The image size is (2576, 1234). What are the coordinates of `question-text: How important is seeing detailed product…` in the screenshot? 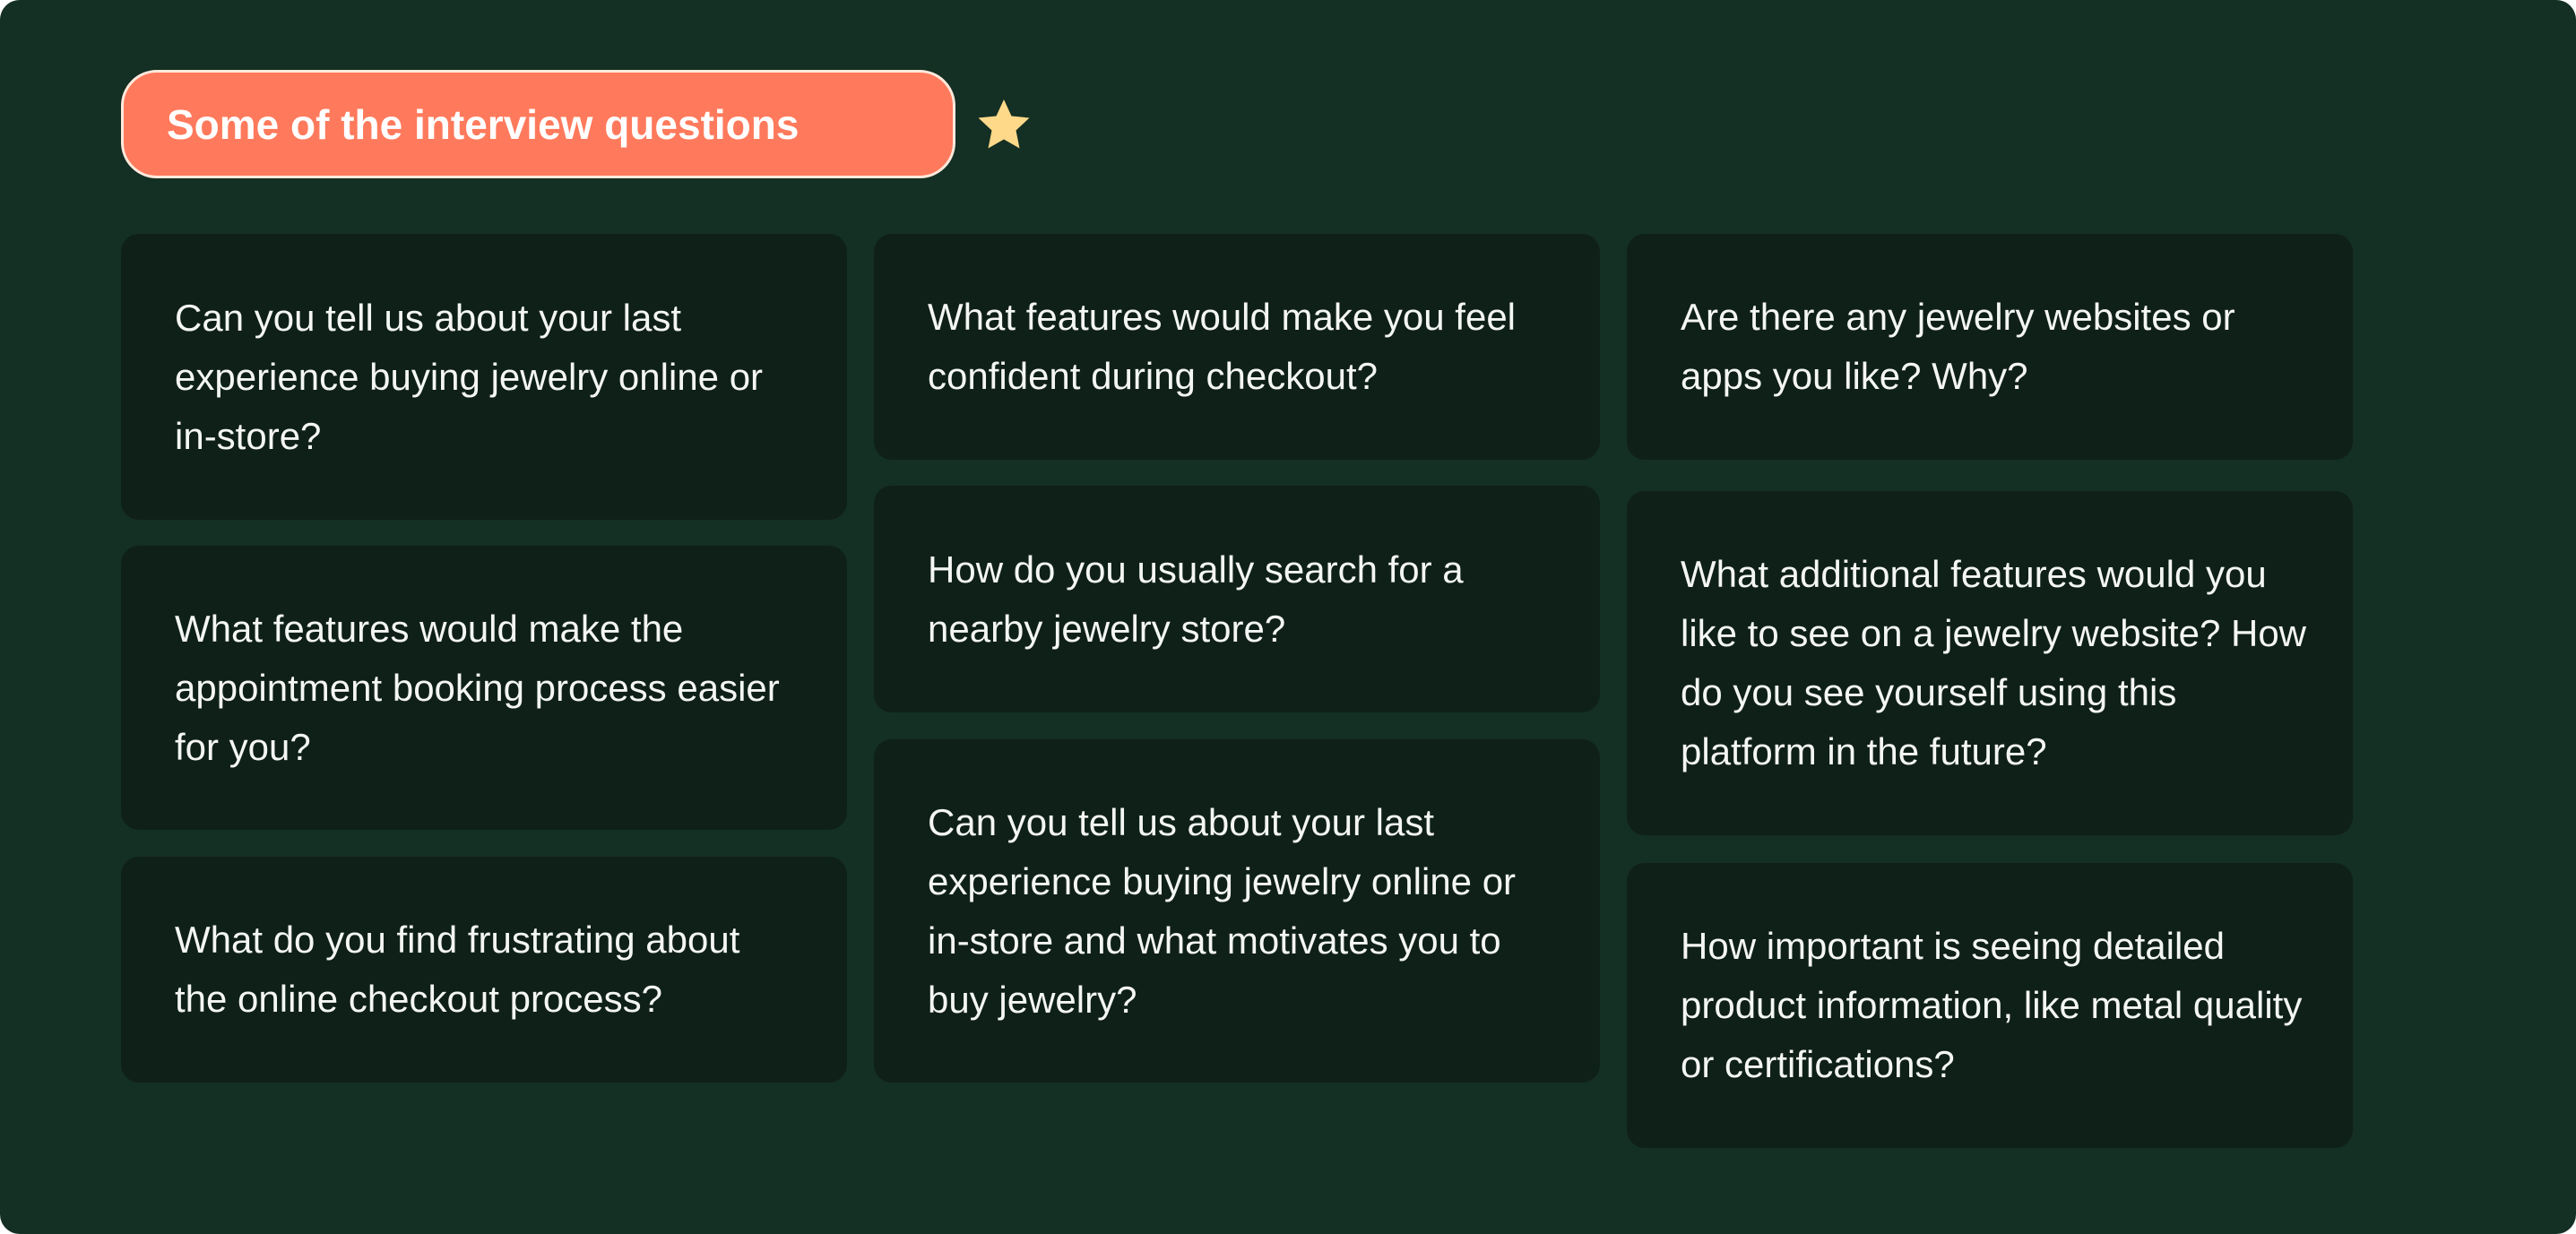 It's located at (1992, 1005).